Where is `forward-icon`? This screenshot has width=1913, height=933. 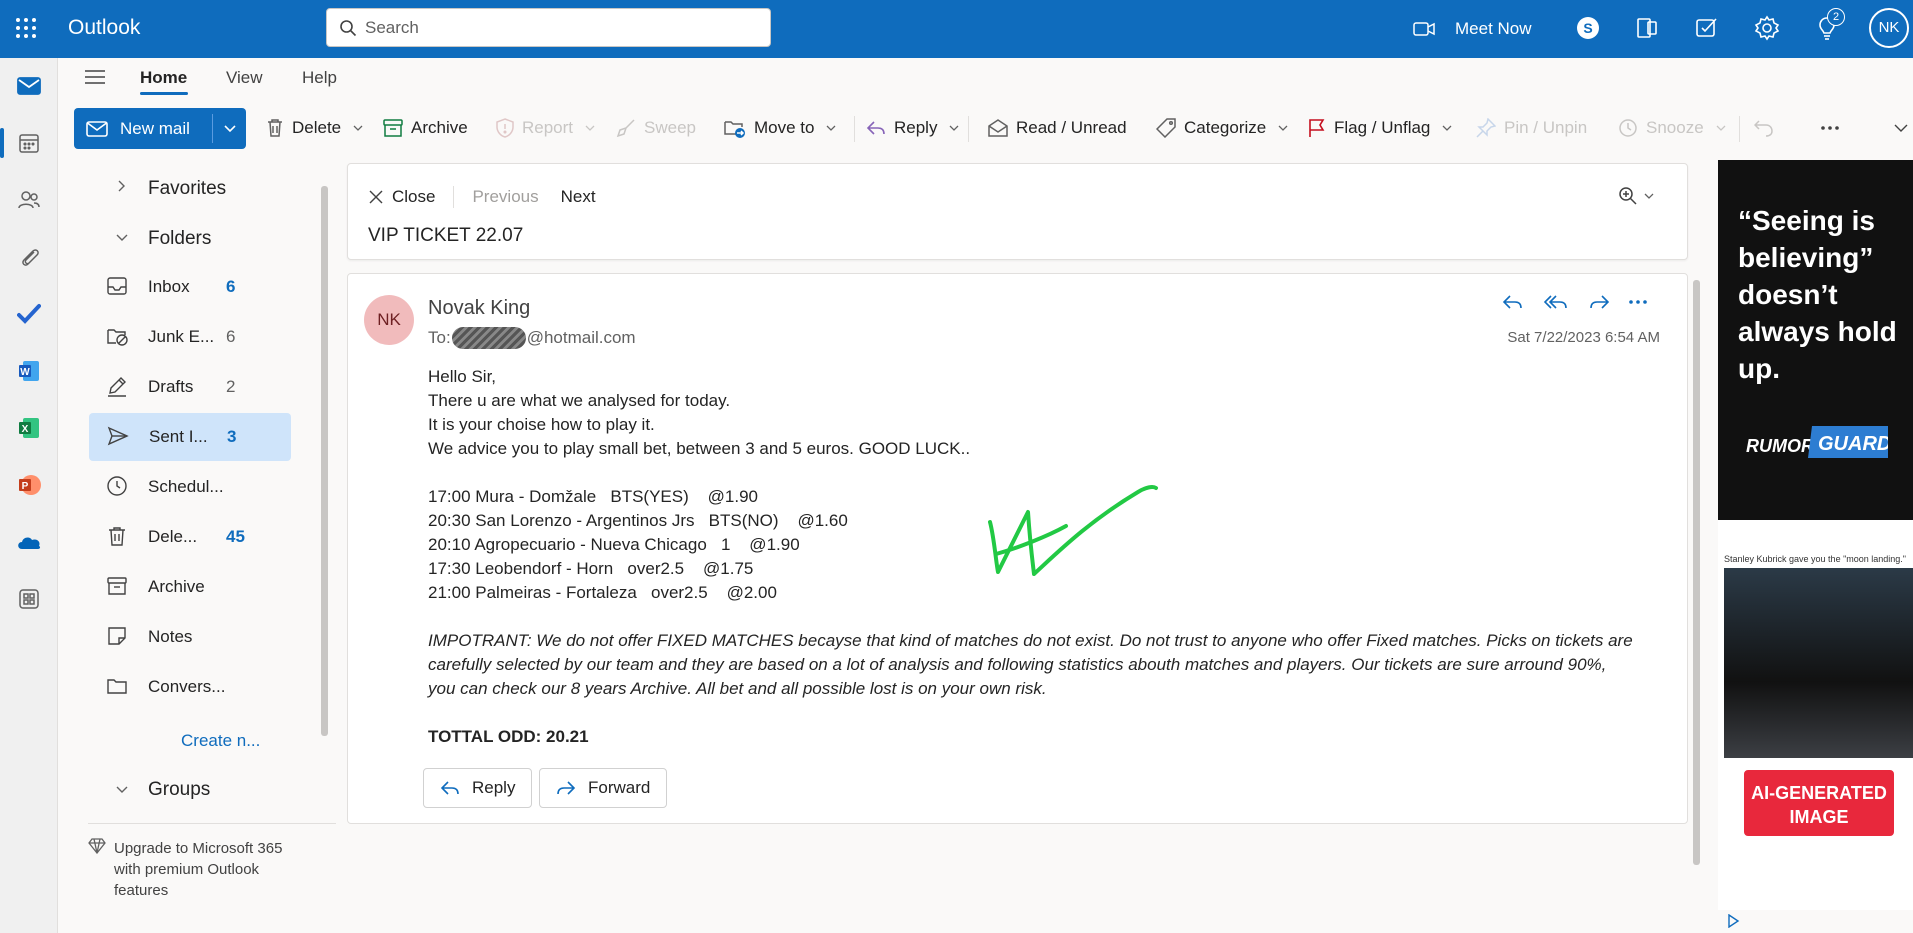 forward-icon is located at coordinates (1599, 302).